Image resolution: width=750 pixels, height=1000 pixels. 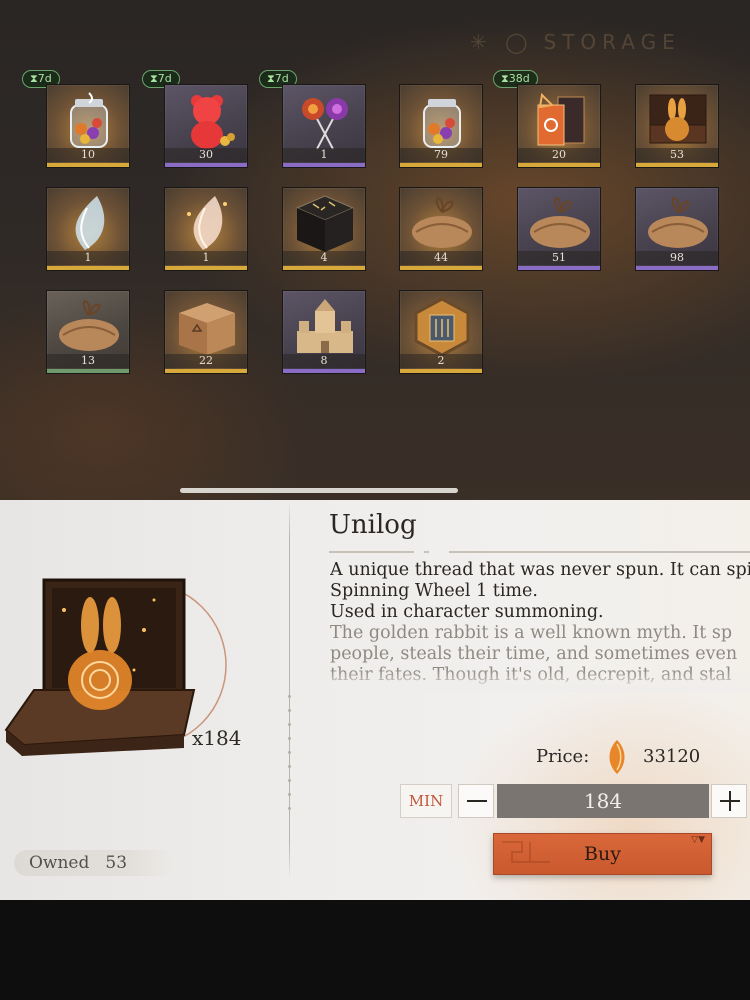 I want to click on item-quantity: 44, so click(x=441, y=258).